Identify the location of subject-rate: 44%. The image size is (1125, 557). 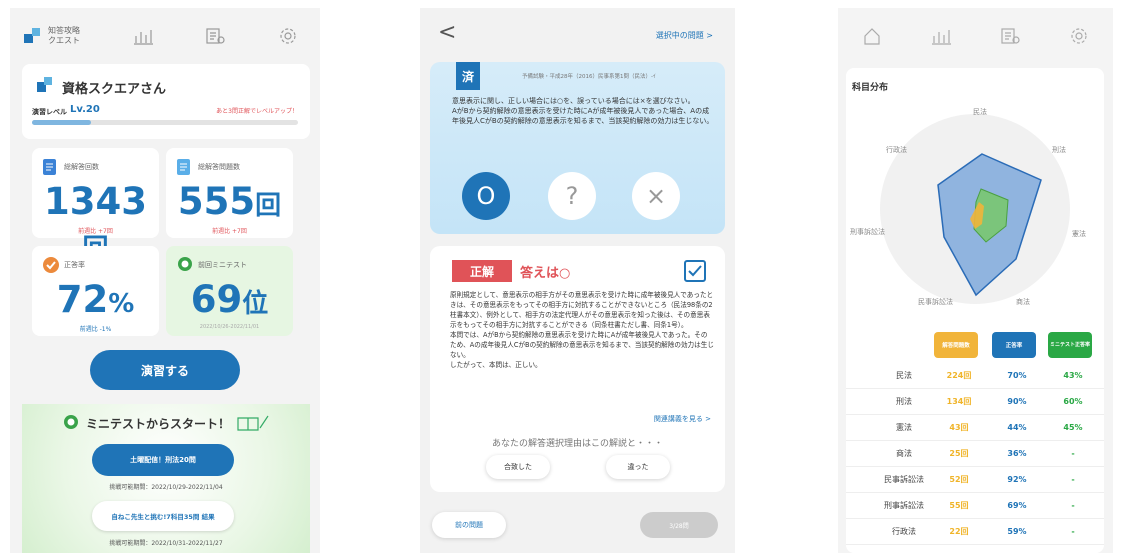
(1017, 427).